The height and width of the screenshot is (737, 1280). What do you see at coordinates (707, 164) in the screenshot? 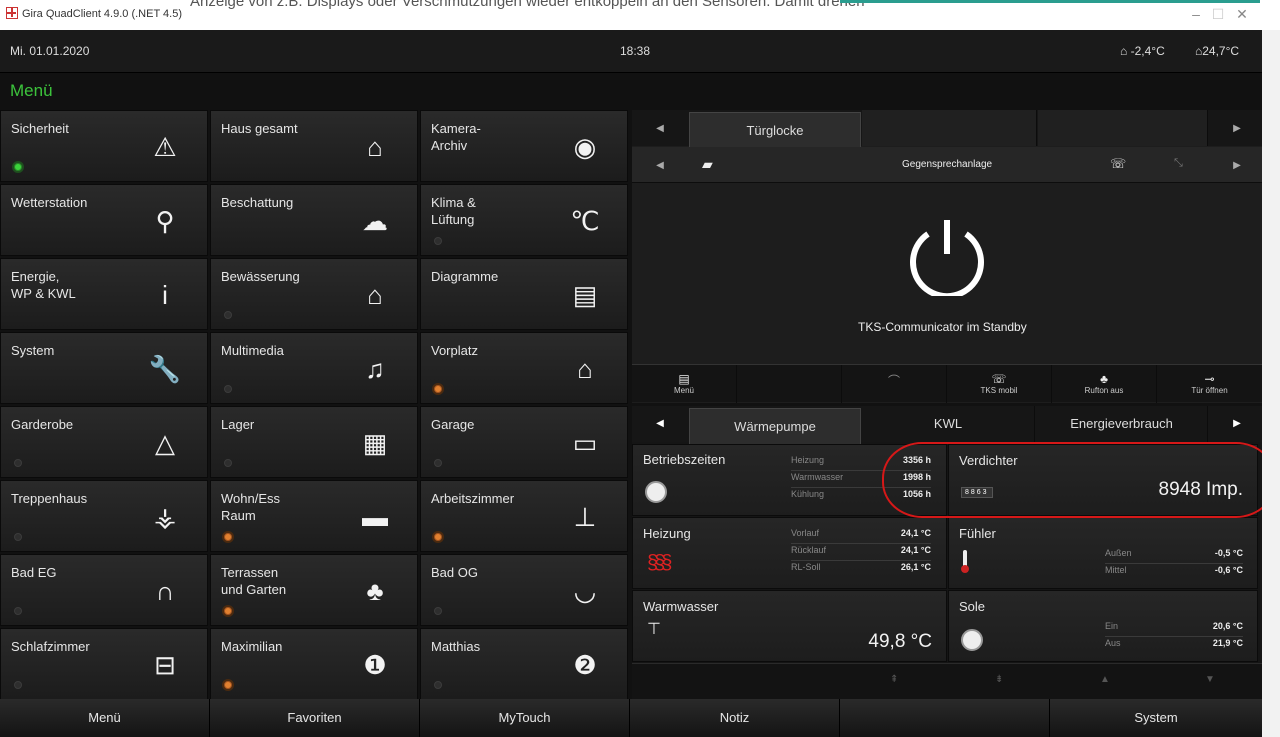
I see `camera-icon: ▰` at bounding box center [707, 164].